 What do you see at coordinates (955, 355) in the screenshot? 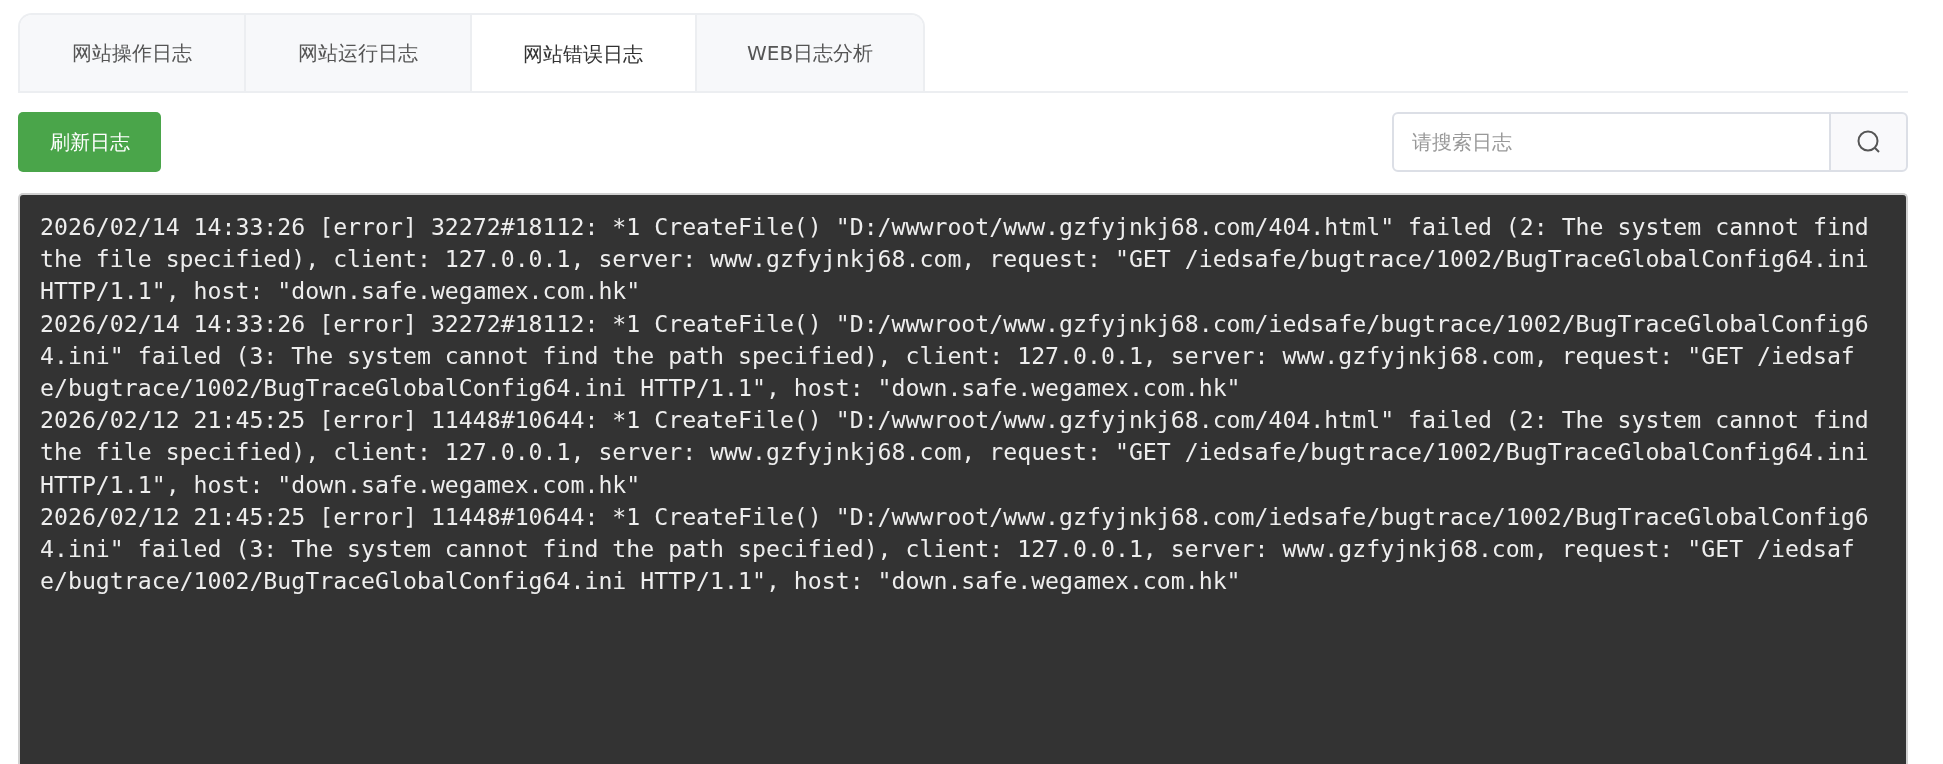
I see `log-entry: 2026/02/14 14:33:26 [error] 32272#18112: *1 CreateFile() "D:/wwwroot/www.gzfyjnkj68.com/iedsafe/bugtrace/1002/BugTraceGlobalConfig64.ini" failed (3: The system cannot find the path specified), client: 127.0.0.1, server: www.gzfyjnkj68.com, request: "GET /iedsafe/bugtrace/1002/BugTraceGlobalConfig64.ini HTTP/1.1", host: "down.safe.wegamex.com.hk"` at bounding box center [955, 355].